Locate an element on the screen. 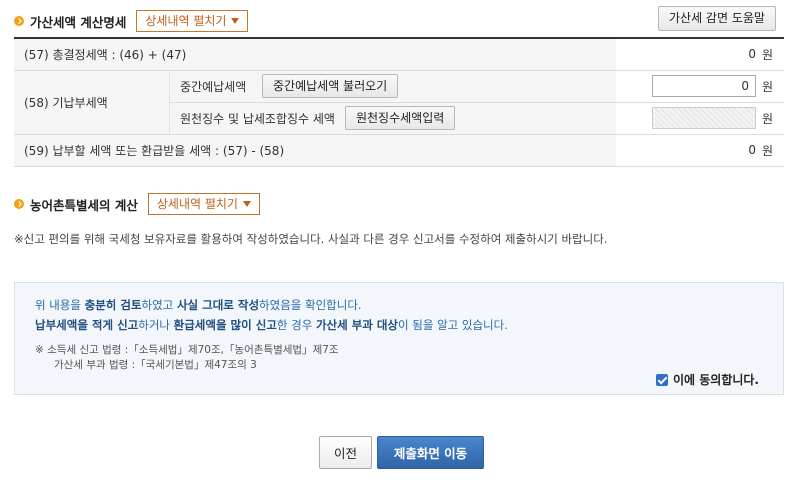 Image resolution: width=800 pixels, height=489 pixels. payable-tax-label: (59) 납부할 세액 또는 환급받을 세액 : (57) - (58) is located at coordinates (315, 150).